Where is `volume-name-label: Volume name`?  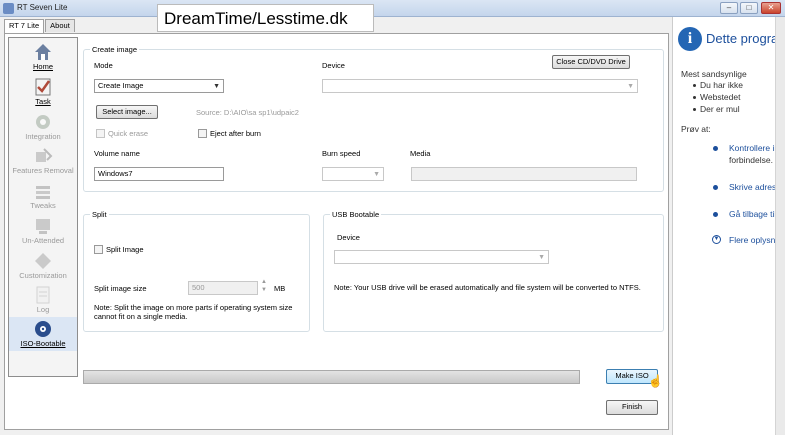
volume-name-label: Volume name is located at coordinates (117, 153).